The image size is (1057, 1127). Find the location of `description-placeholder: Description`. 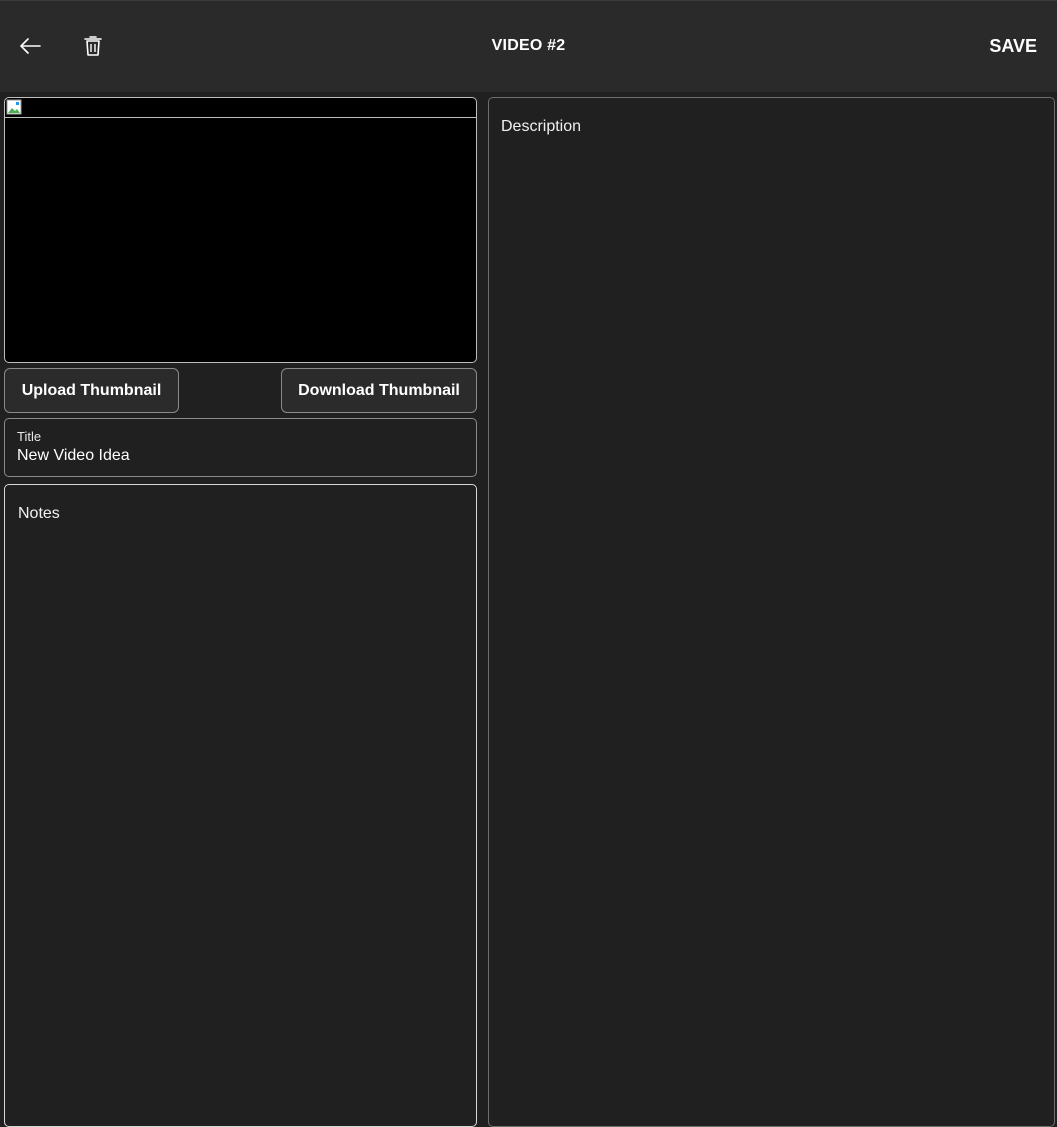

description-placeholder: Description is located at coordinates (541, 126).